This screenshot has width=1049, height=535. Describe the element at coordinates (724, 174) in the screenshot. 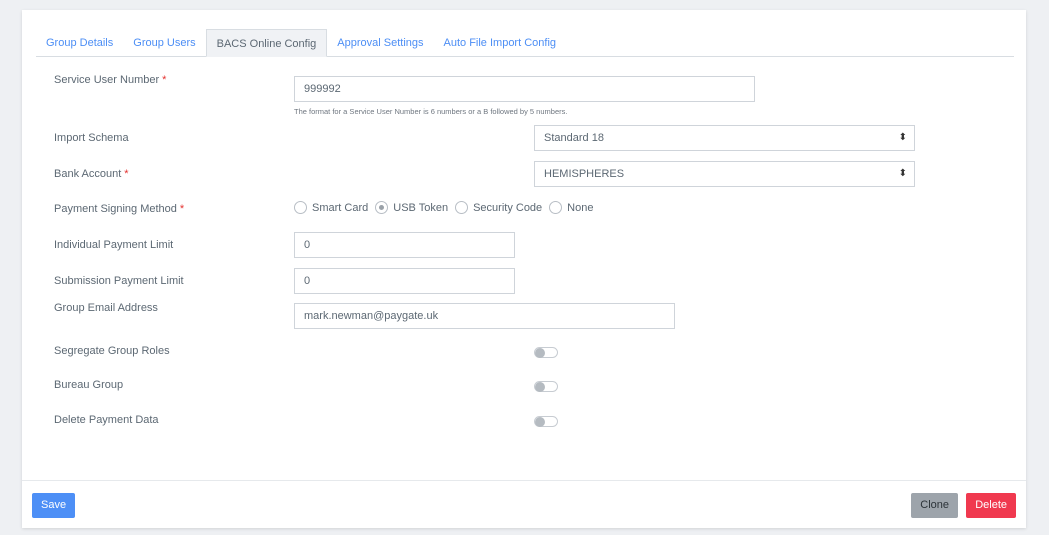

I see `bank-account-select: HEMISPHERES ⬍` at that location.